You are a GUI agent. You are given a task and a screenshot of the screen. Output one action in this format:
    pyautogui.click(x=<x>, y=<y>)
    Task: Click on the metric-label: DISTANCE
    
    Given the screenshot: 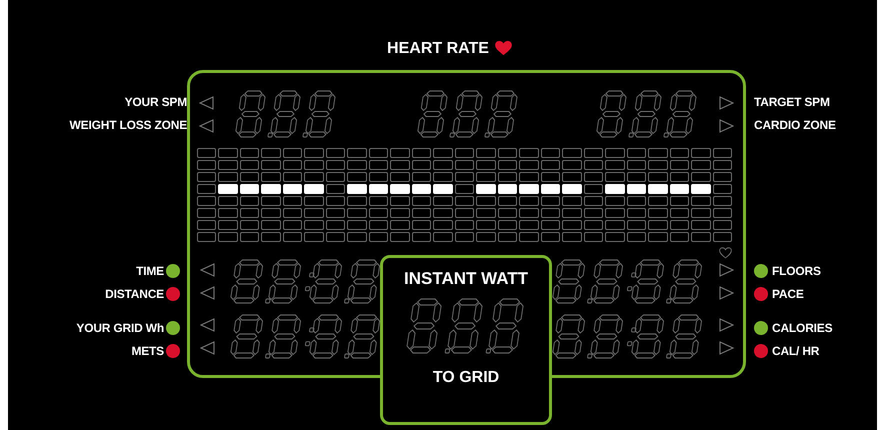 What is the action you would take?
    pyautogui.click(x=134, y=293)
    